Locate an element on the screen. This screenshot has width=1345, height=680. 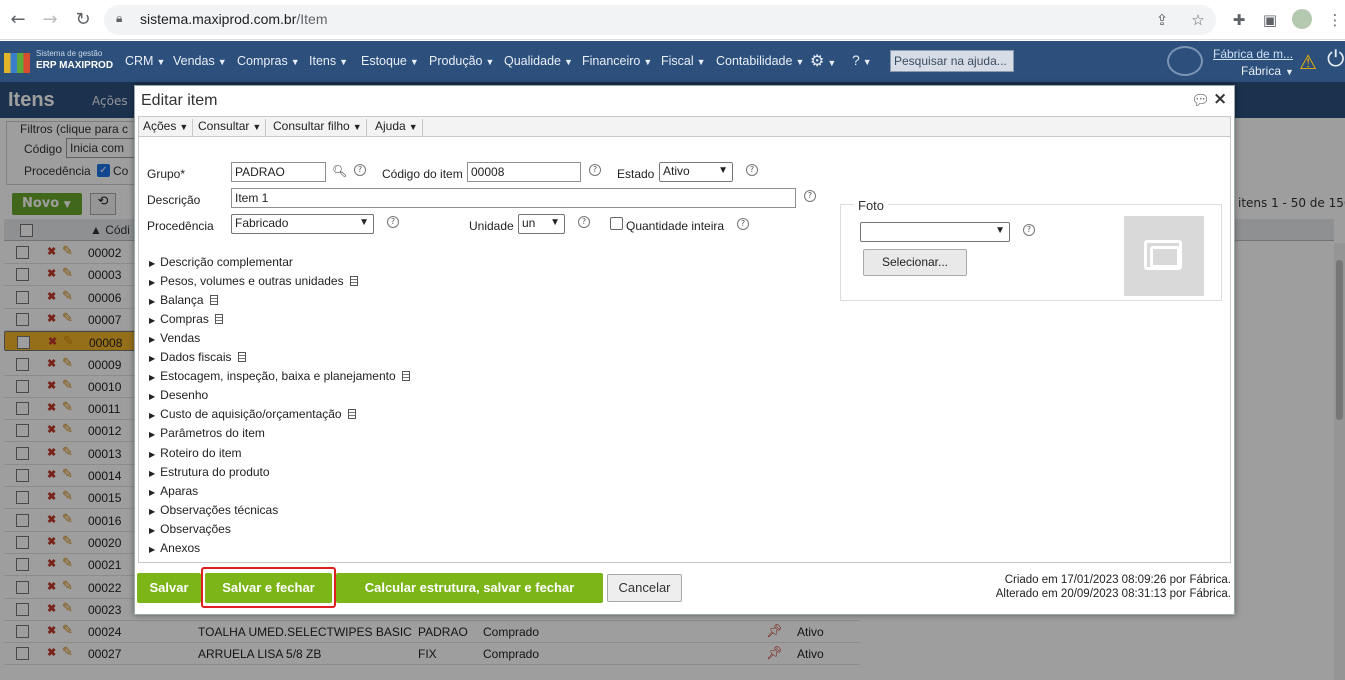
procedencia-select: Fabricado ▼ is located at coordinates (302, 224).